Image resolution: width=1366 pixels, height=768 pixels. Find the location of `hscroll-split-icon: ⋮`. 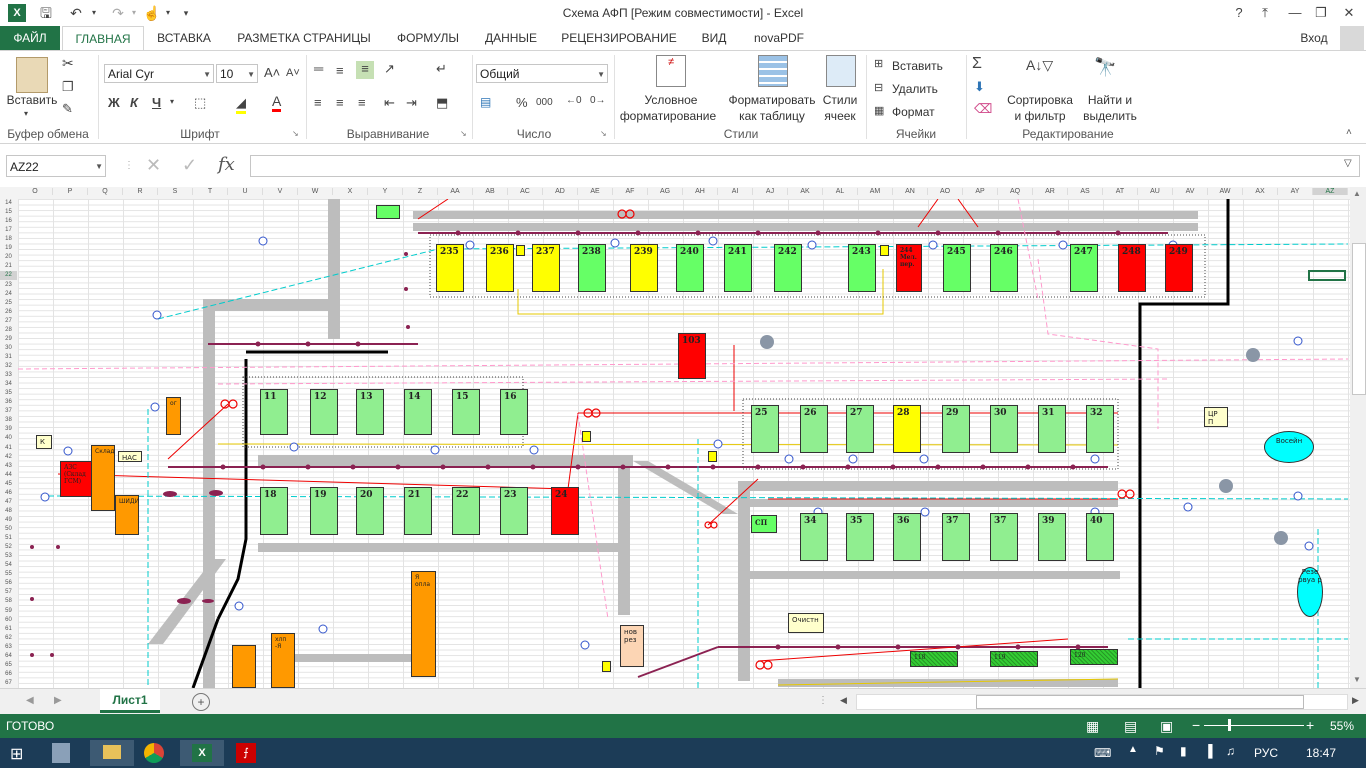

hscroll-split-icon: ⋮ is located at coordinates (823, 700).